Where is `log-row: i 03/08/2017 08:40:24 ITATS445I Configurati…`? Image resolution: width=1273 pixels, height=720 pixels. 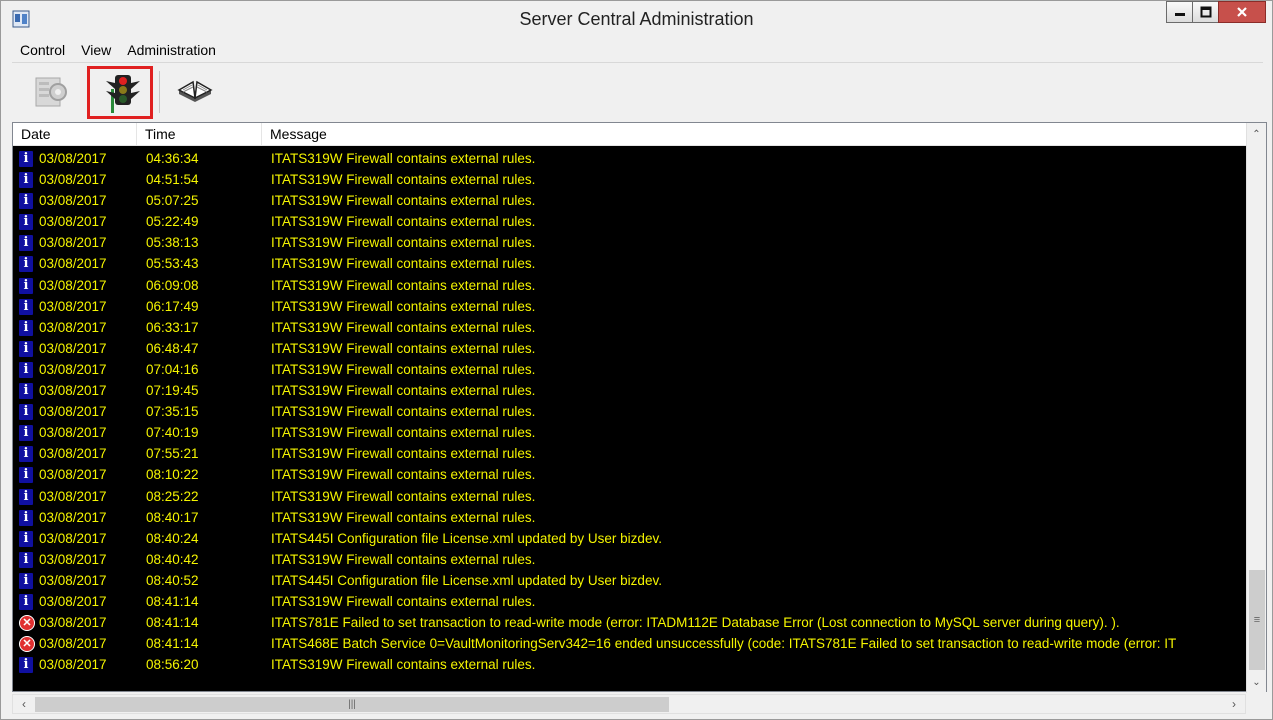 log-row: i 03/08/2017 08:40:24 ITATS445I Configurati… is located at coordinates (629, 538).